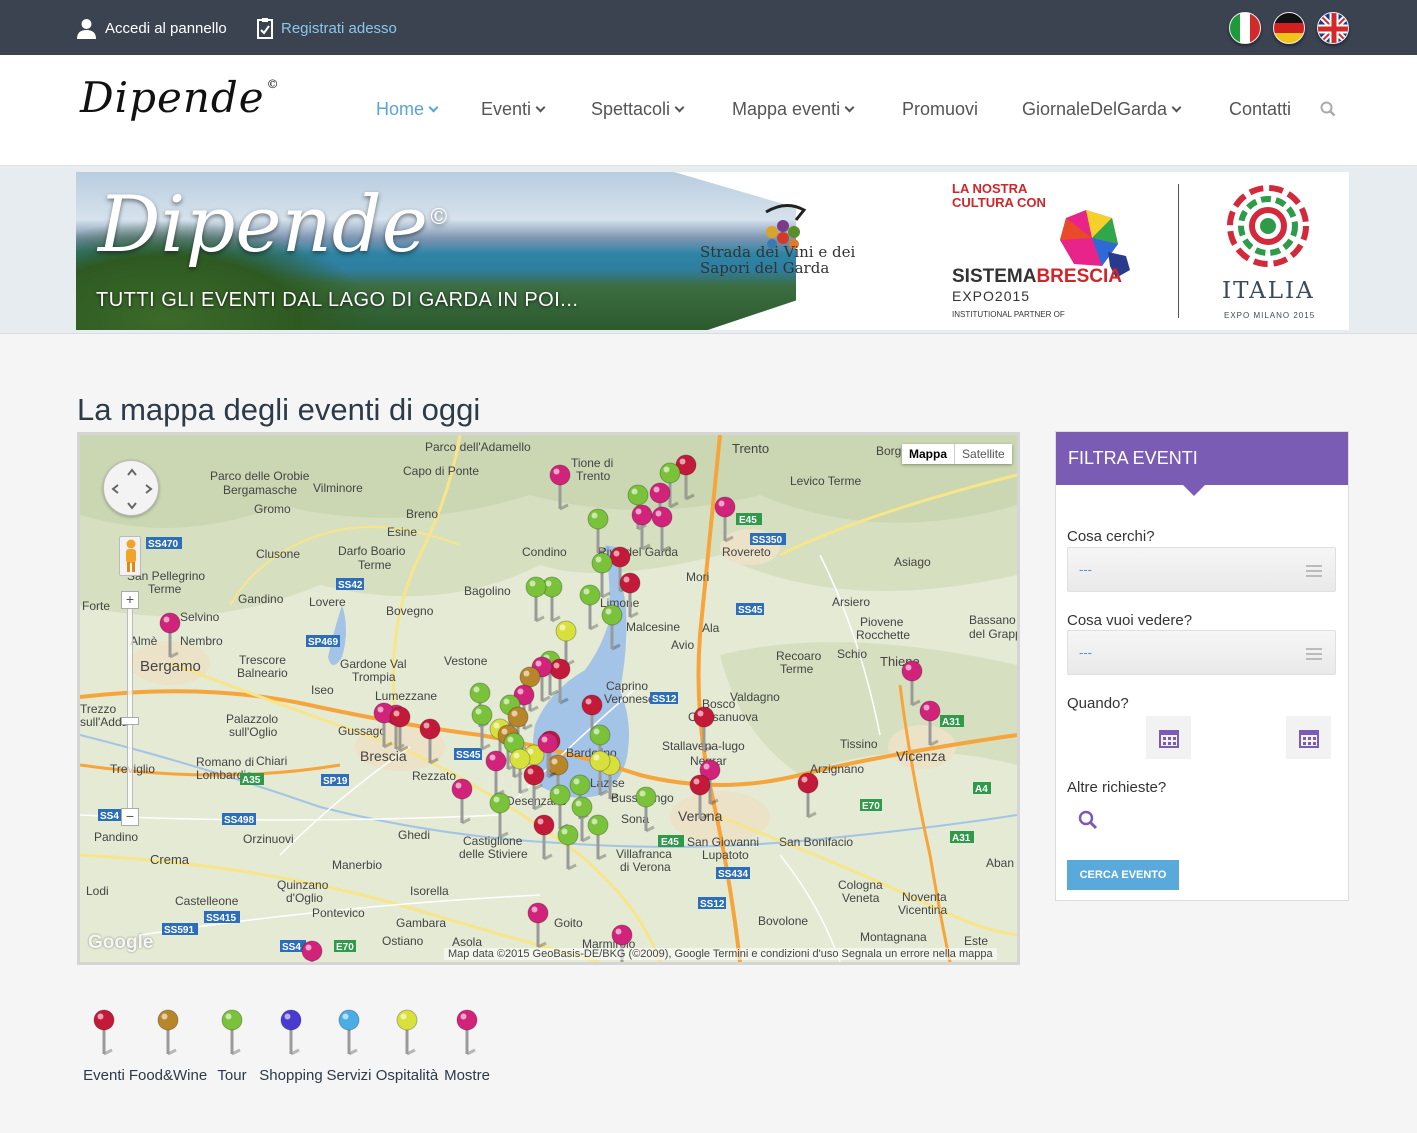 This screenshot has height=1133, width=1417. I want to click on cultura-text: LA NOSTRA CULTURA CON, so click(999, 195).